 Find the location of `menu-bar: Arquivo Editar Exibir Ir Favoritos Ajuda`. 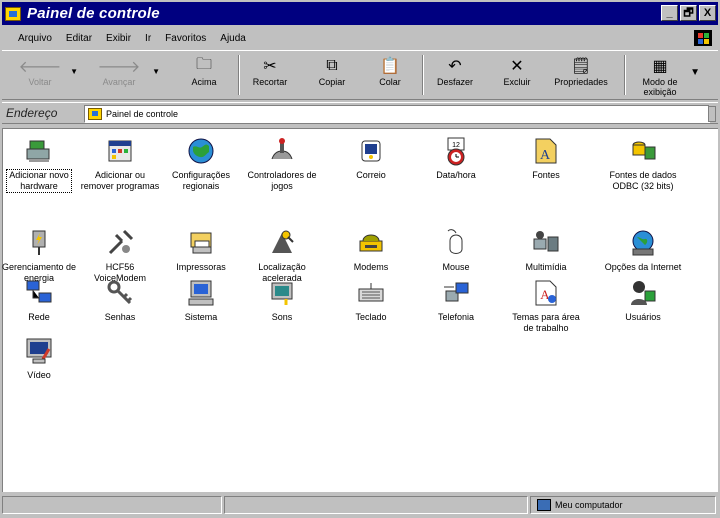

menu-bar: Arquivo Editar Exibir Ir Favoritos Ajuda is located at coordinates (360, 38).